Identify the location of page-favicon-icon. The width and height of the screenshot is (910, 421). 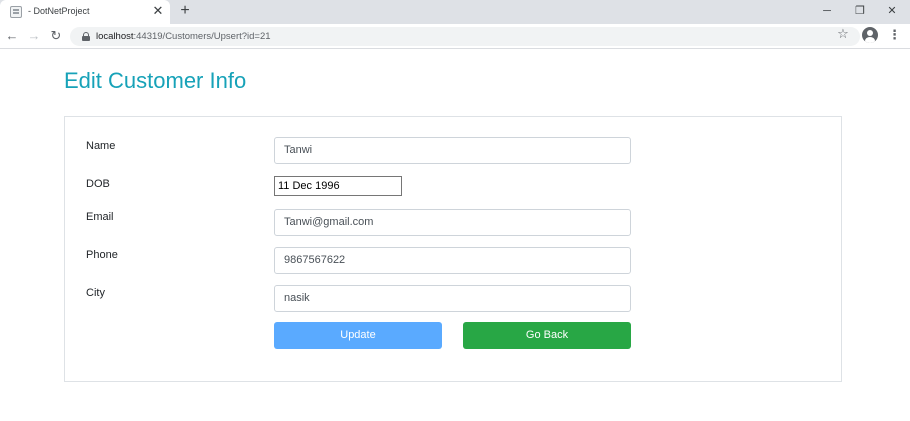
(16, 12).